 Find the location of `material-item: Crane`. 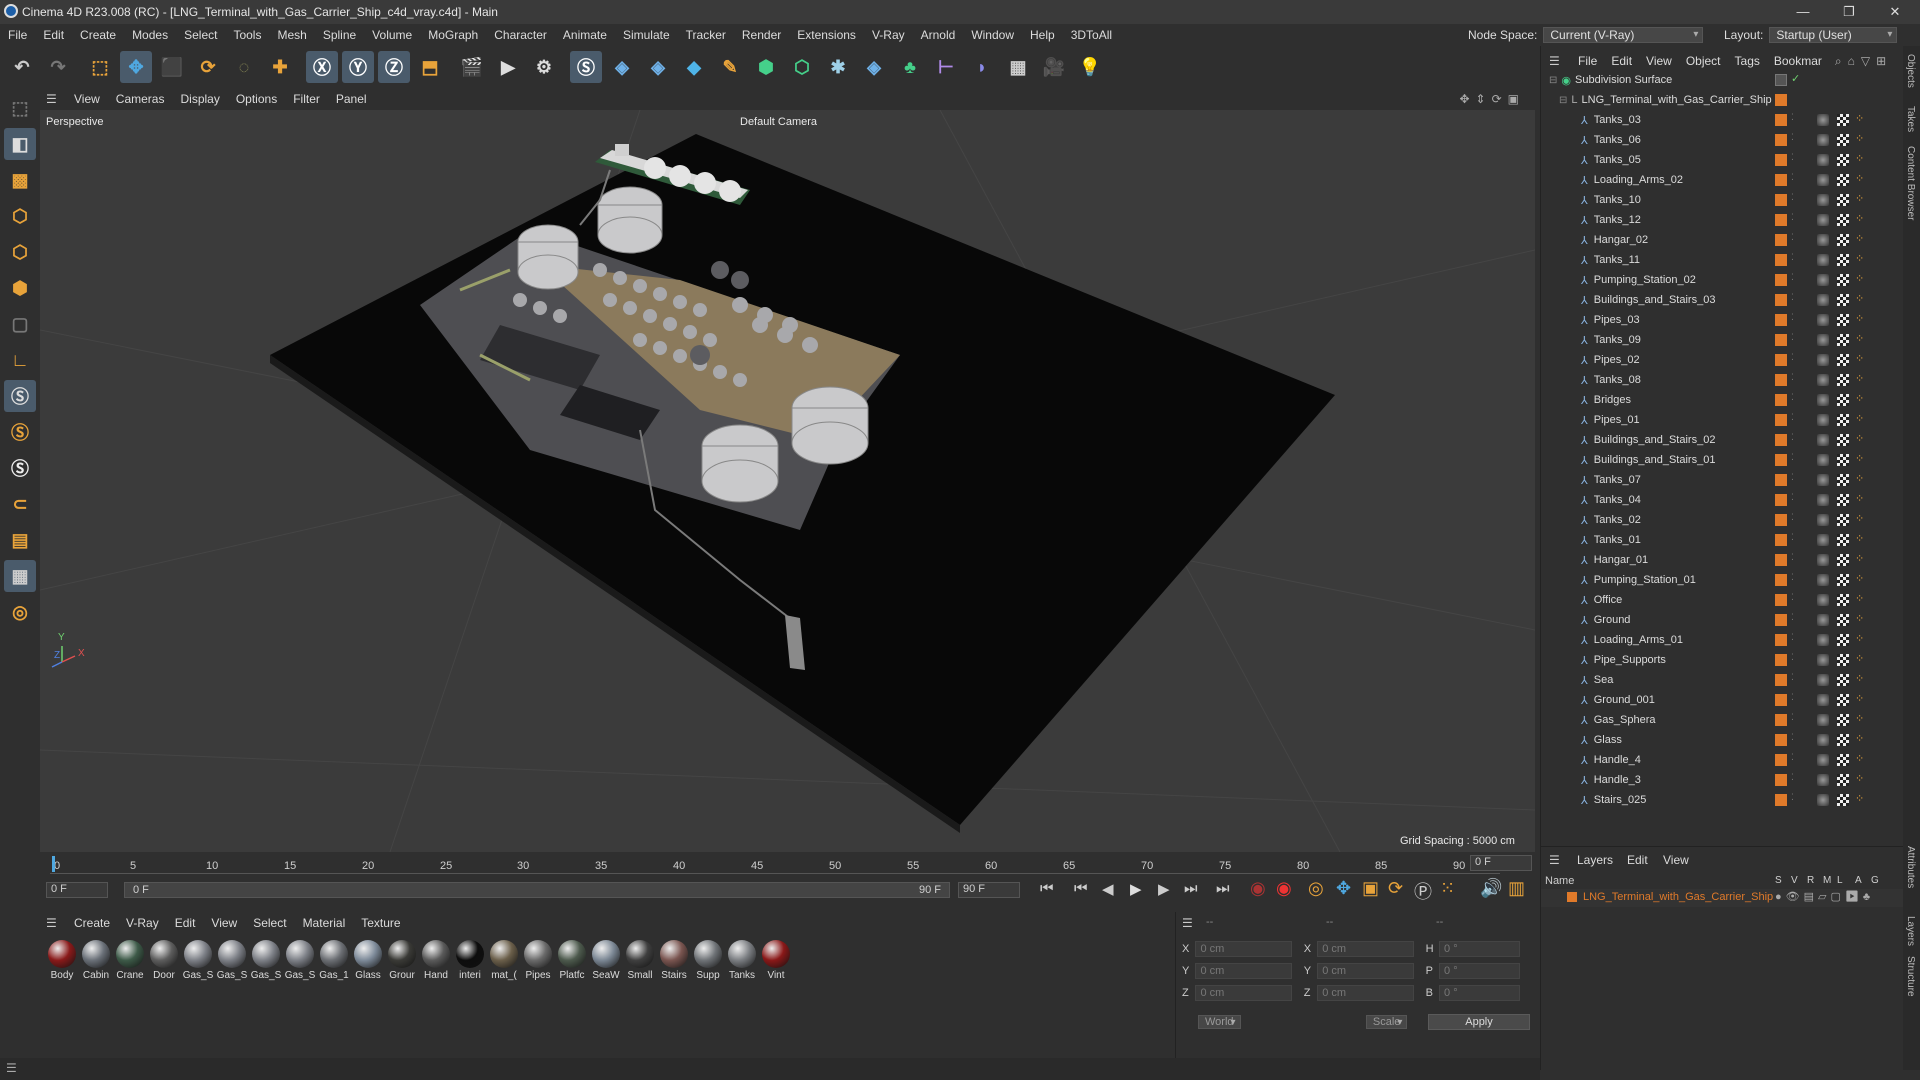

material-item: Crane is located at coordinates (130, 960).